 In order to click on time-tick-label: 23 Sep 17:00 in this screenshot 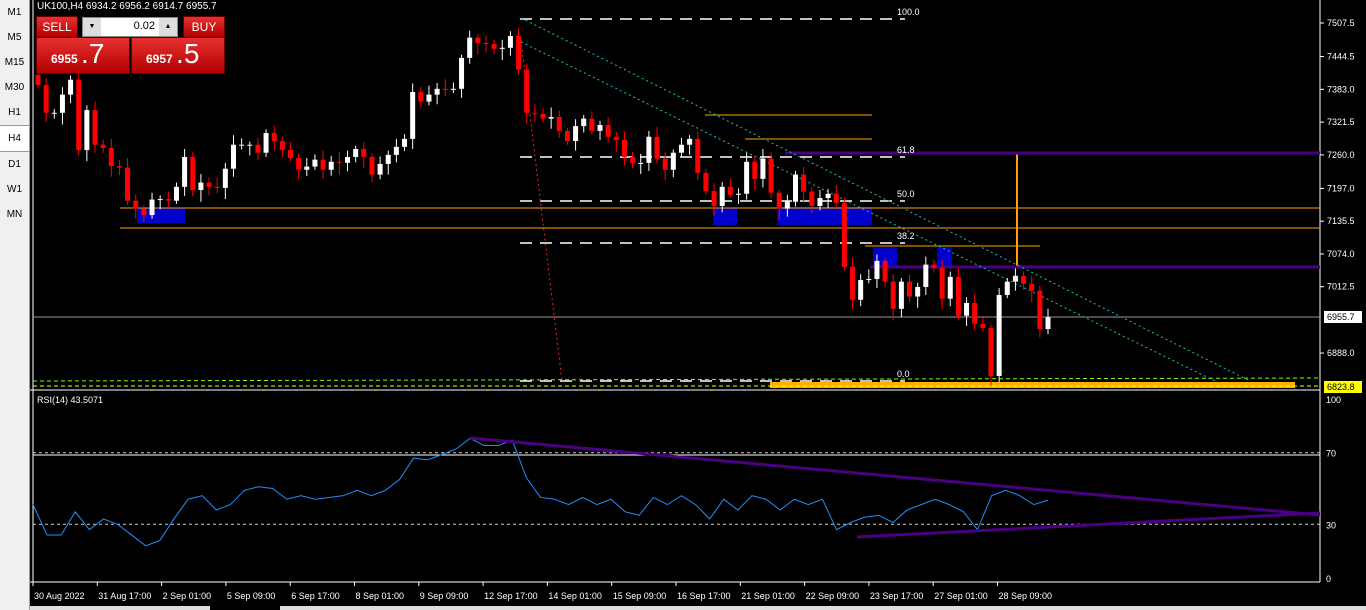, I will do `click(897, 596)`.